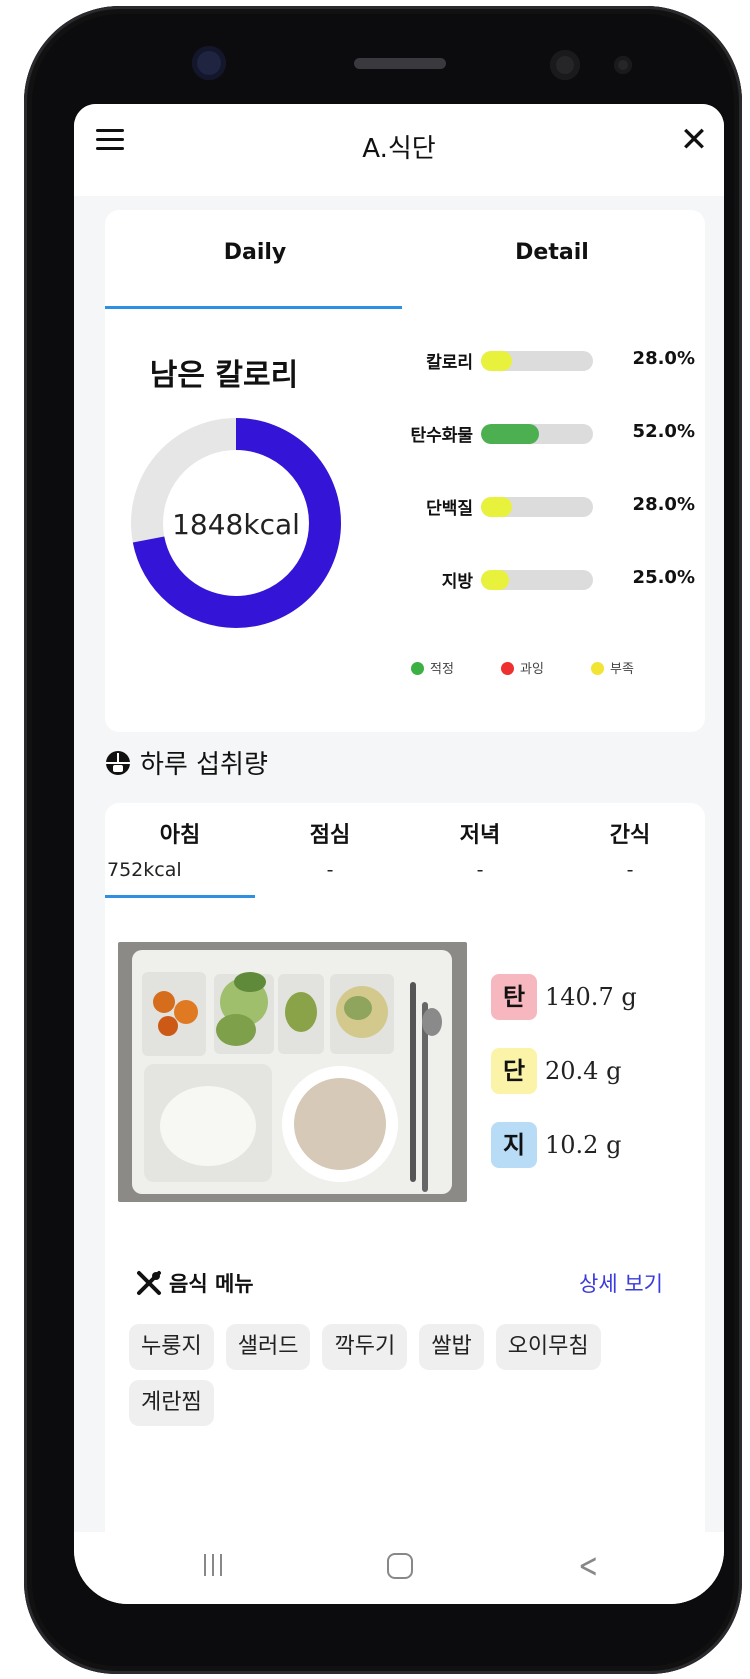  I want to click on legend-label: 과잉, so click(532, 669).